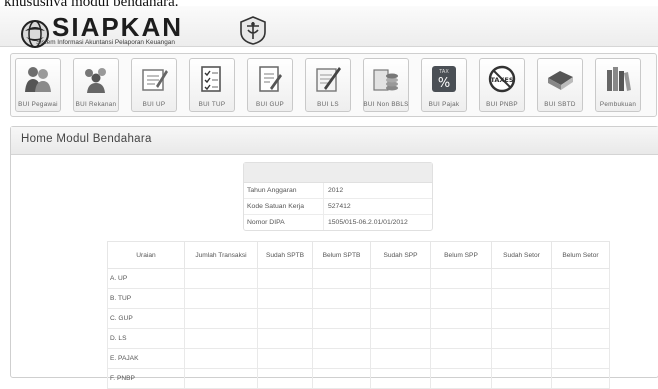  I want to click on bui-pnbp-button: TAXES BUI PNBP, so click(502, 85).